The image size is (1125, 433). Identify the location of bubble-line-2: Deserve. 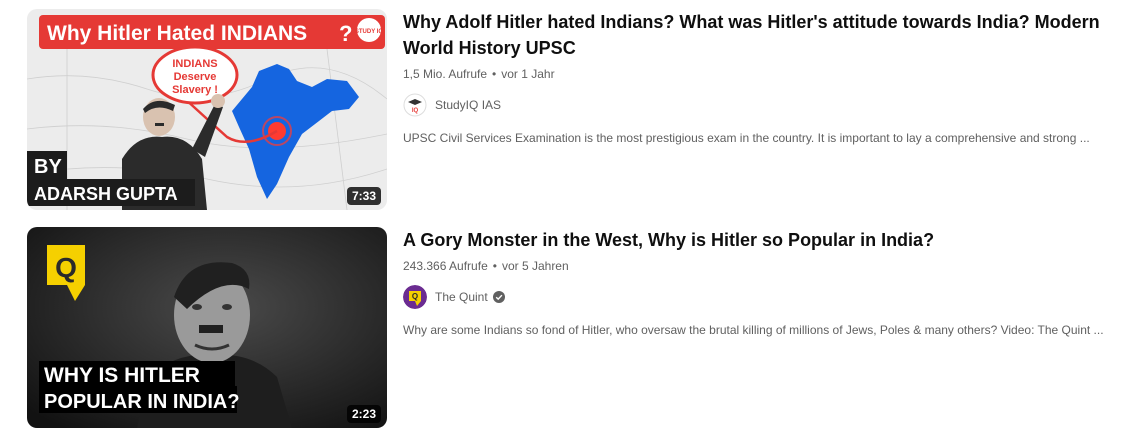
(195, 77).